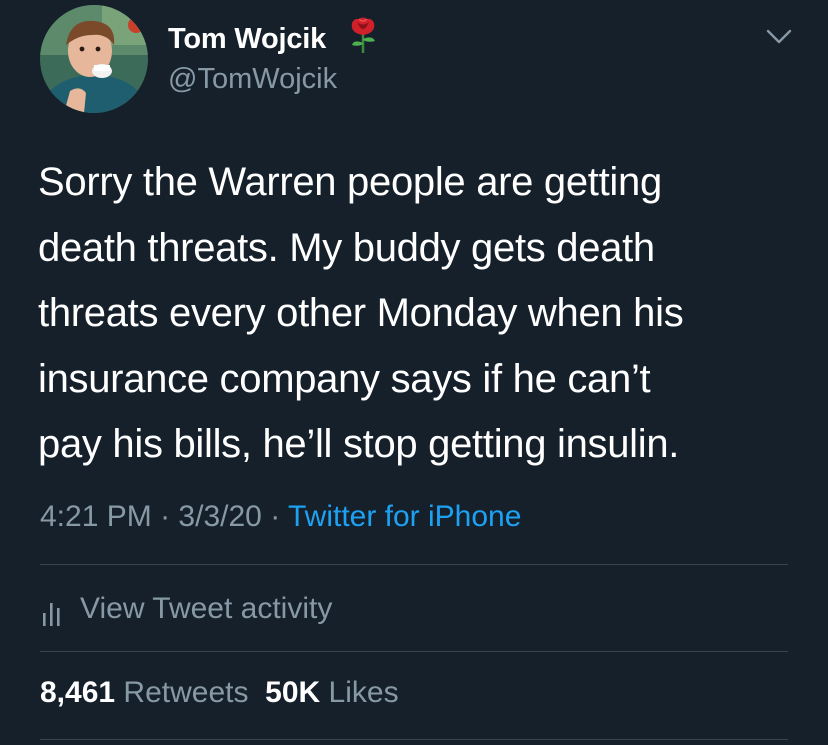  Describe the element at coordinates (186, 692) in the screenshot. I see `retweets-label: Retweets` at that location.